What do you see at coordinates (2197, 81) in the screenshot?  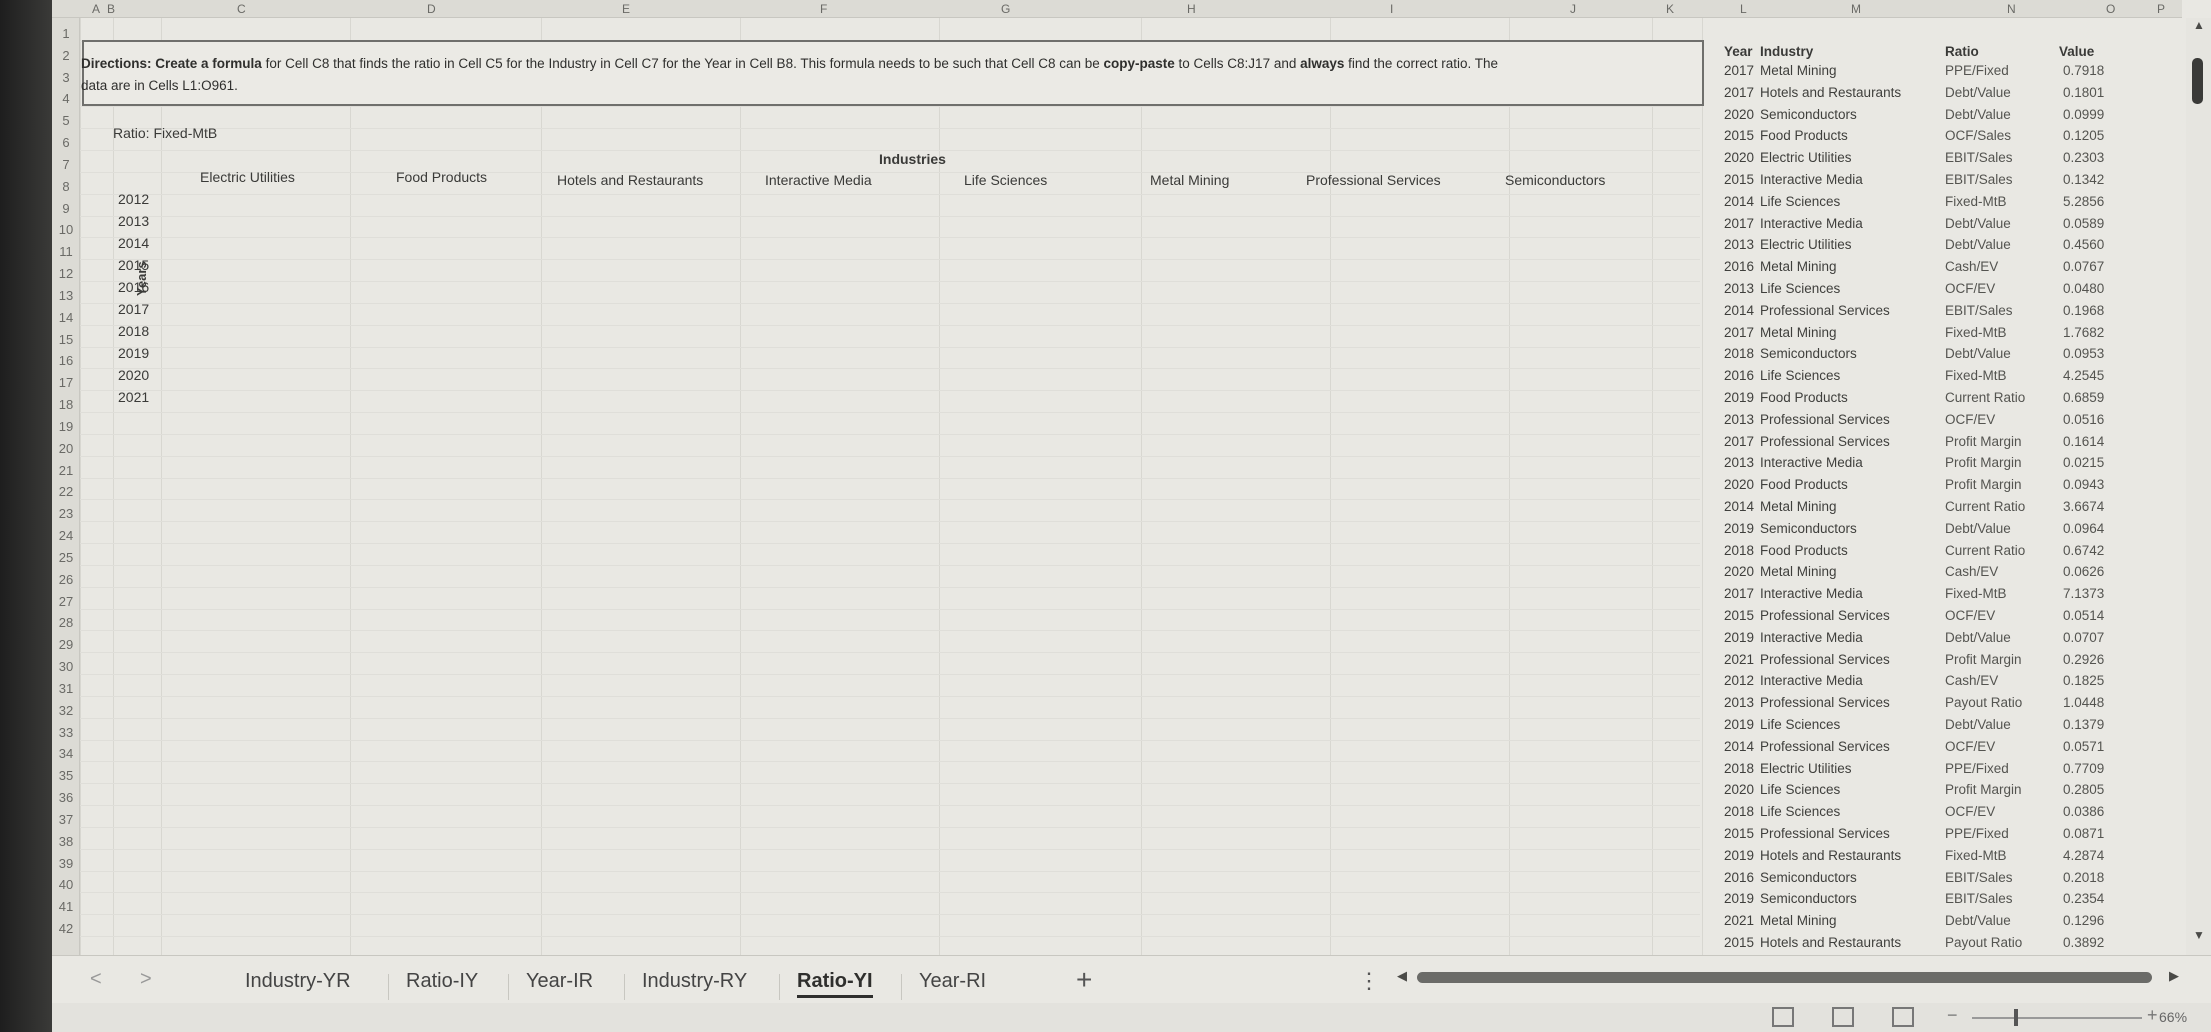 I see `vertical-scroll-thumb` at bounding box center [2197, 81].